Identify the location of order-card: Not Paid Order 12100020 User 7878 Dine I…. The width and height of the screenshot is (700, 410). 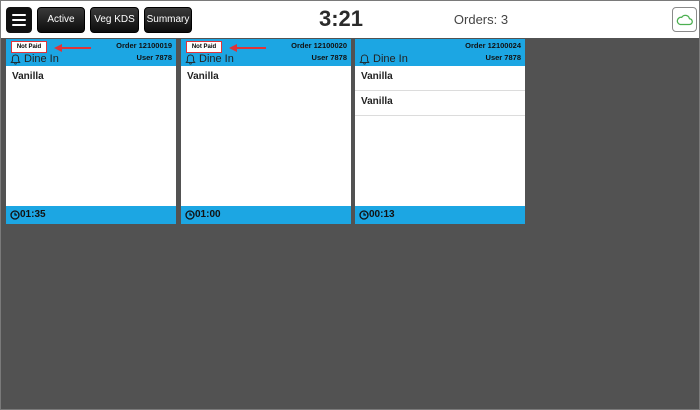
(266, 131).